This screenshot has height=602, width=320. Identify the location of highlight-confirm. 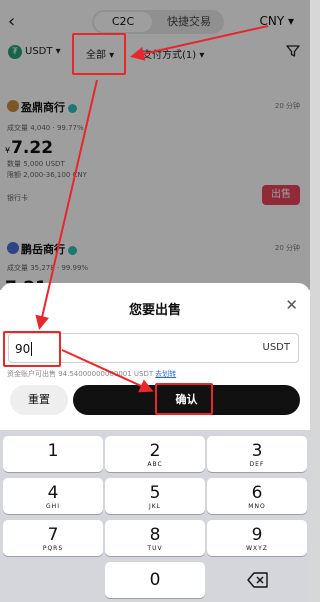
(184, 399).